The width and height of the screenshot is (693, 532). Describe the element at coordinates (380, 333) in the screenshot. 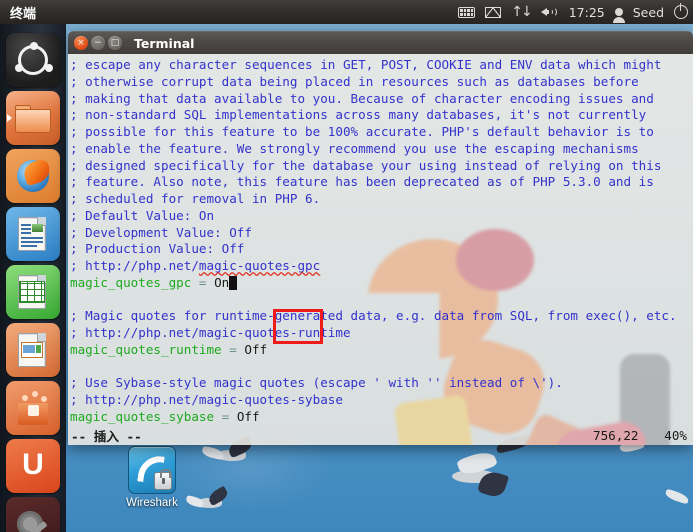

I see `terminal-line: ; http://php.net/magic-quotes-runtime` at that location.